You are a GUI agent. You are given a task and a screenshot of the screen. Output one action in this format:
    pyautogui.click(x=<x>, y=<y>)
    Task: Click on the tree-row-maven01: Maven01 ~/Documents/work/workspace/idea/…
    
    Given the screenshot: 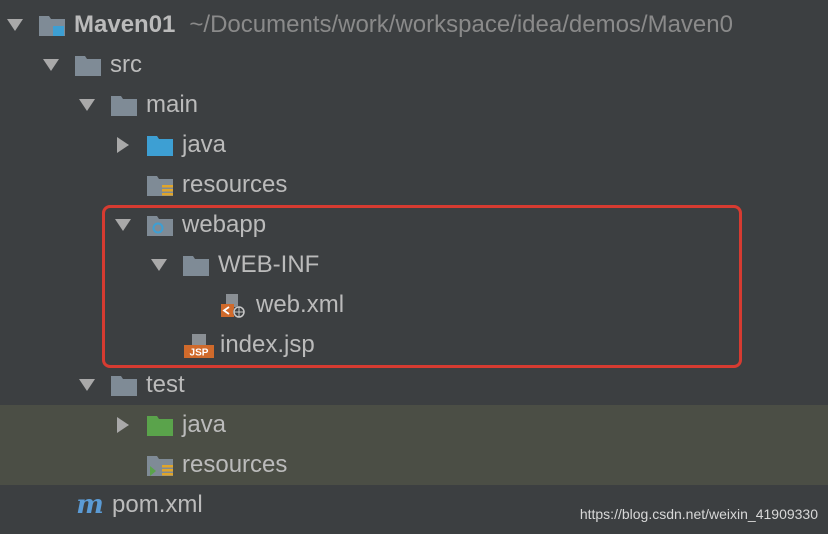 What is the action you would take?
    pyautogui.click(x=414, y=25)
    